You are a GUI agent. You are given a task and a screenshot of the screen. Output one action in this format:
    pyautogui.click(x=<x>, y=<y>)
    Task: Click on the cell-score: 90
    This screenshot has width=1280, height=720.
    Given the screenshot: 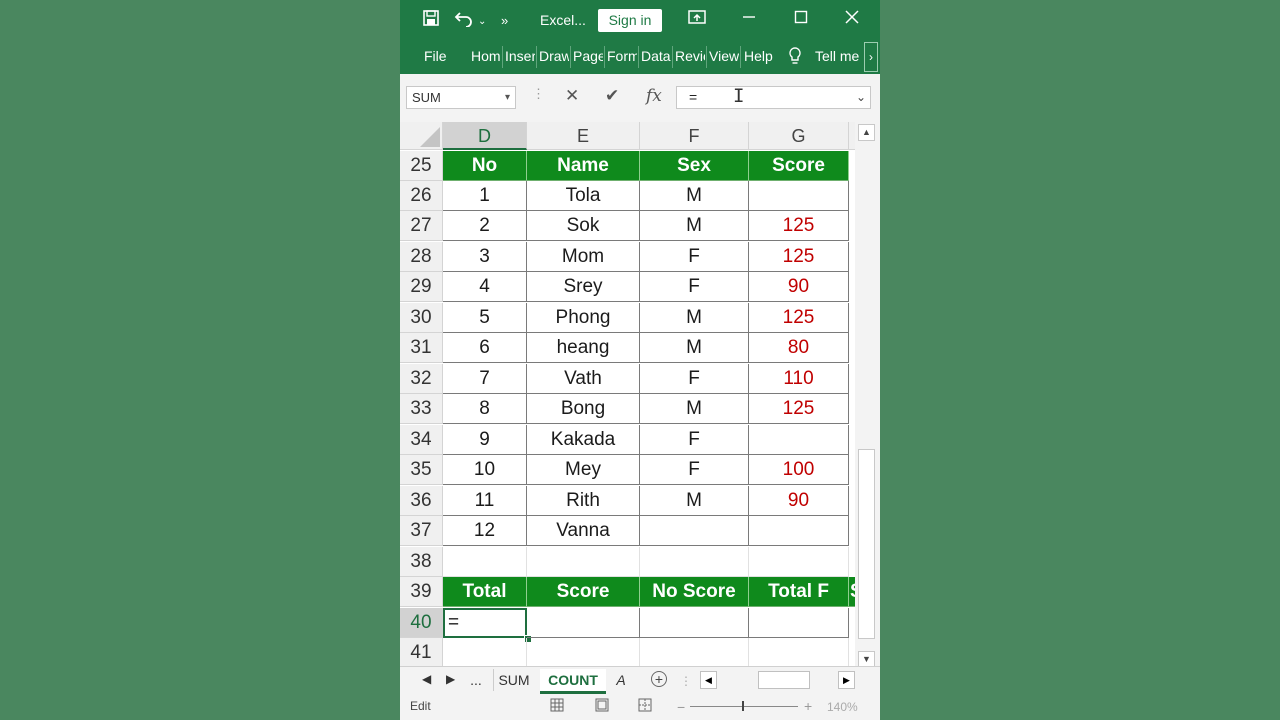 What is the action you would take?
    pyautogui.click(x=799, y=287)
    